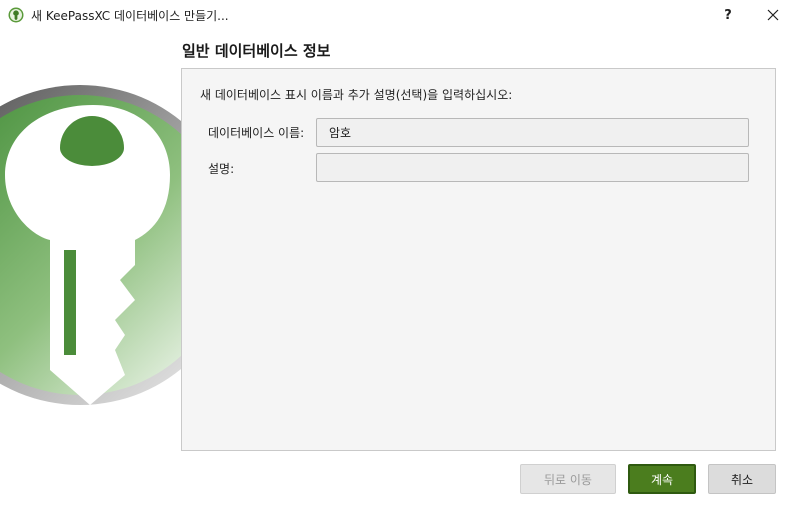  What do you see at coordinates (356, 95) in the screenshot?
I see `instruction-text: 새 데이터베이스 표시 이름과 추가 설명(선택)을 입력하십시오:` at bounding box center [356, 95].